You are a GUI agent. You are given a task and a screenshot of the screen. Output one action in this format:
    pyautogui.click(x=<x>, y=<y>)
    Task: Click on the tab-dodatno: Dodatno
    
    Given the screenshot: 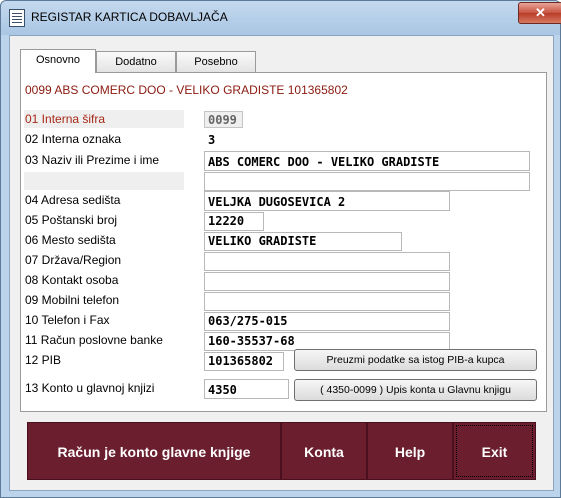 What is the action you would take?
    pyautogui.click(x=136, y=61)
    